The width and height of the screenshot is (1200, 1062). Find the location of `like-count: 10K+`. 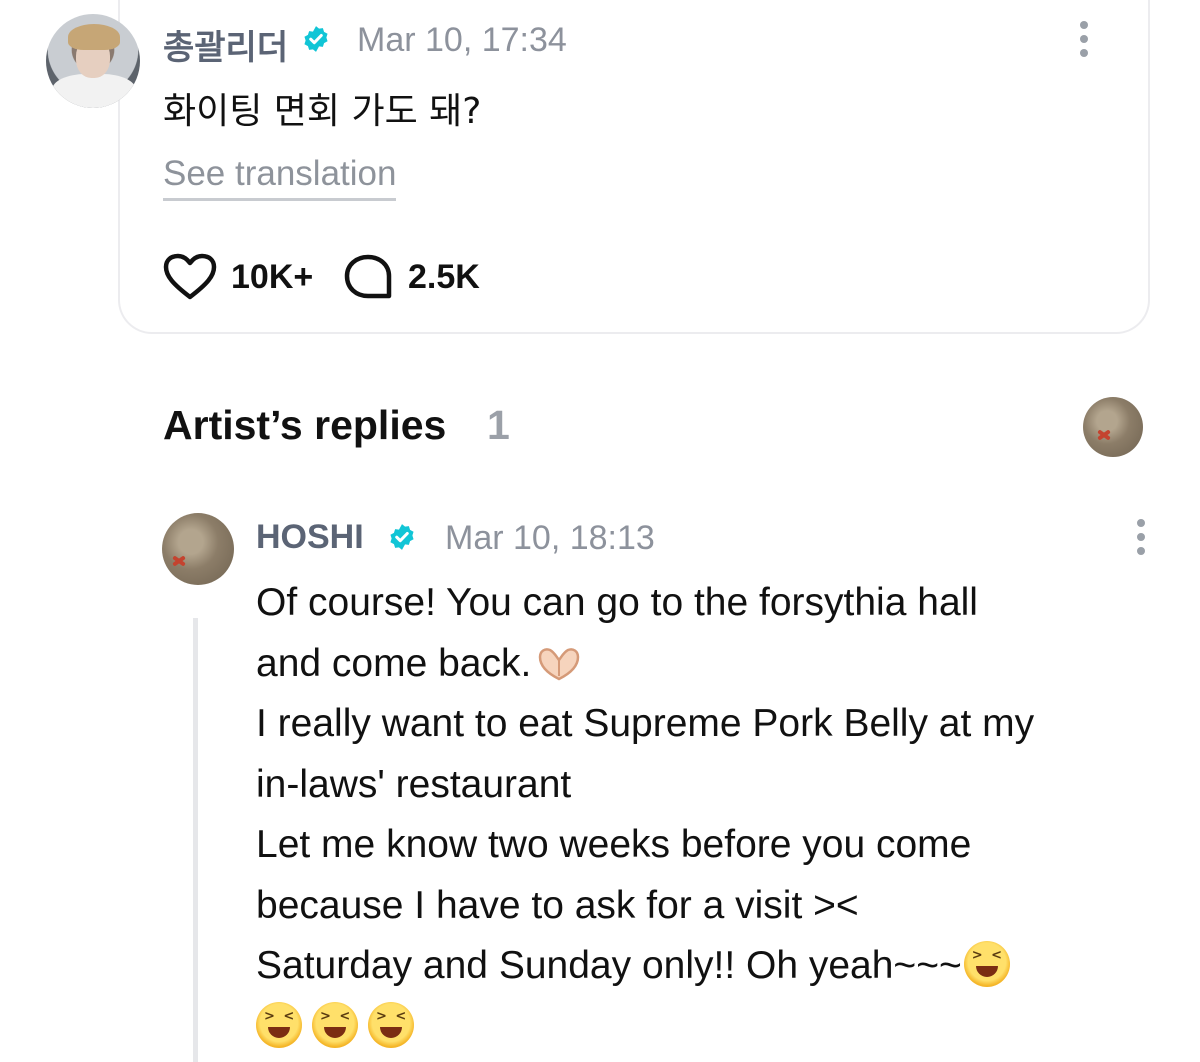

like-count: 10K+ is located at coordinates (272, 277).